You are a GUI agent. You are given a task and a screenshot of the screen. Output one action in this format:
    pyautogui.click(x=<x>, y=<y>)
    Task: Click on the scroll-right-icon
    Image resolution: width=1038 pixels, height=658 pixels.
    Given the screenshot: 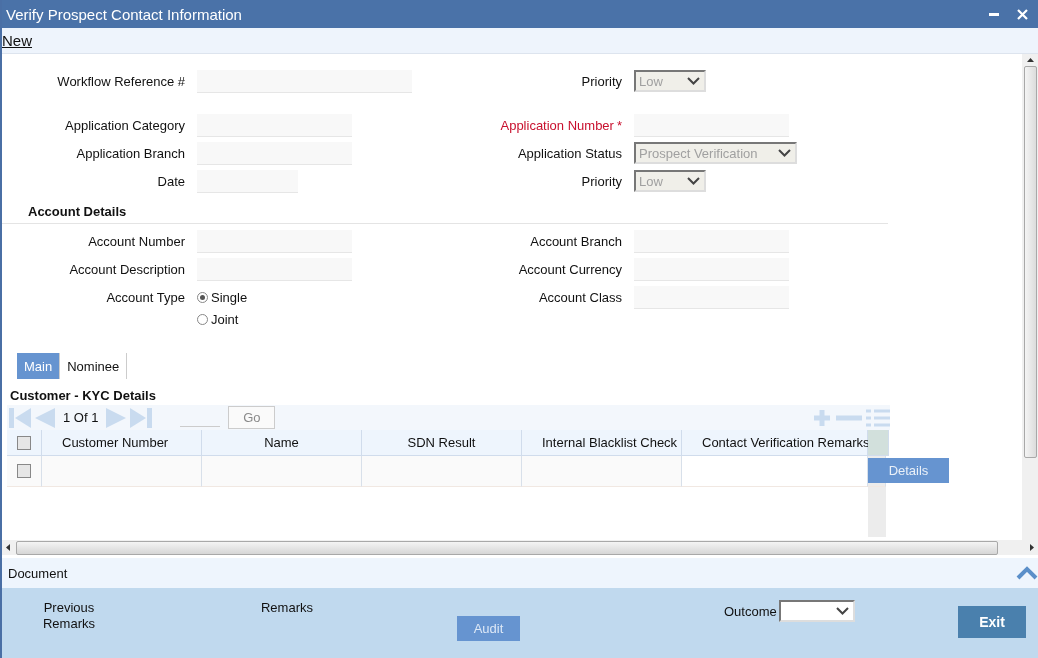 What is the action you would take?
    pyautogui.click(x=1032, y=547)
    